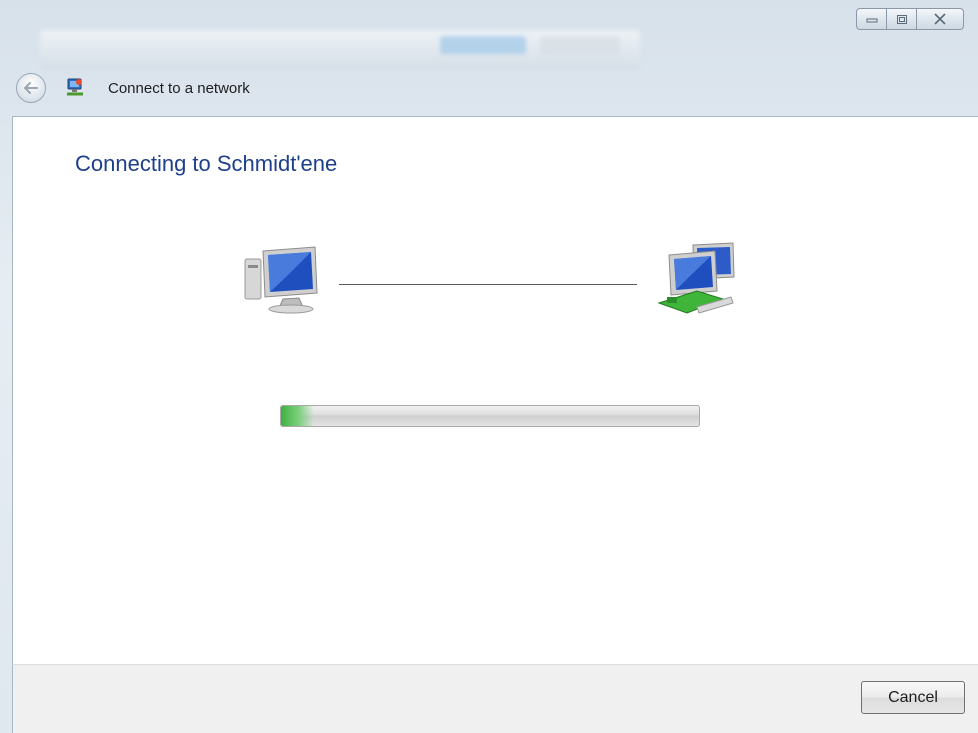  Describe the element at coordinates (281, 280) in the screenshot. I see `computer-icon` at that location.